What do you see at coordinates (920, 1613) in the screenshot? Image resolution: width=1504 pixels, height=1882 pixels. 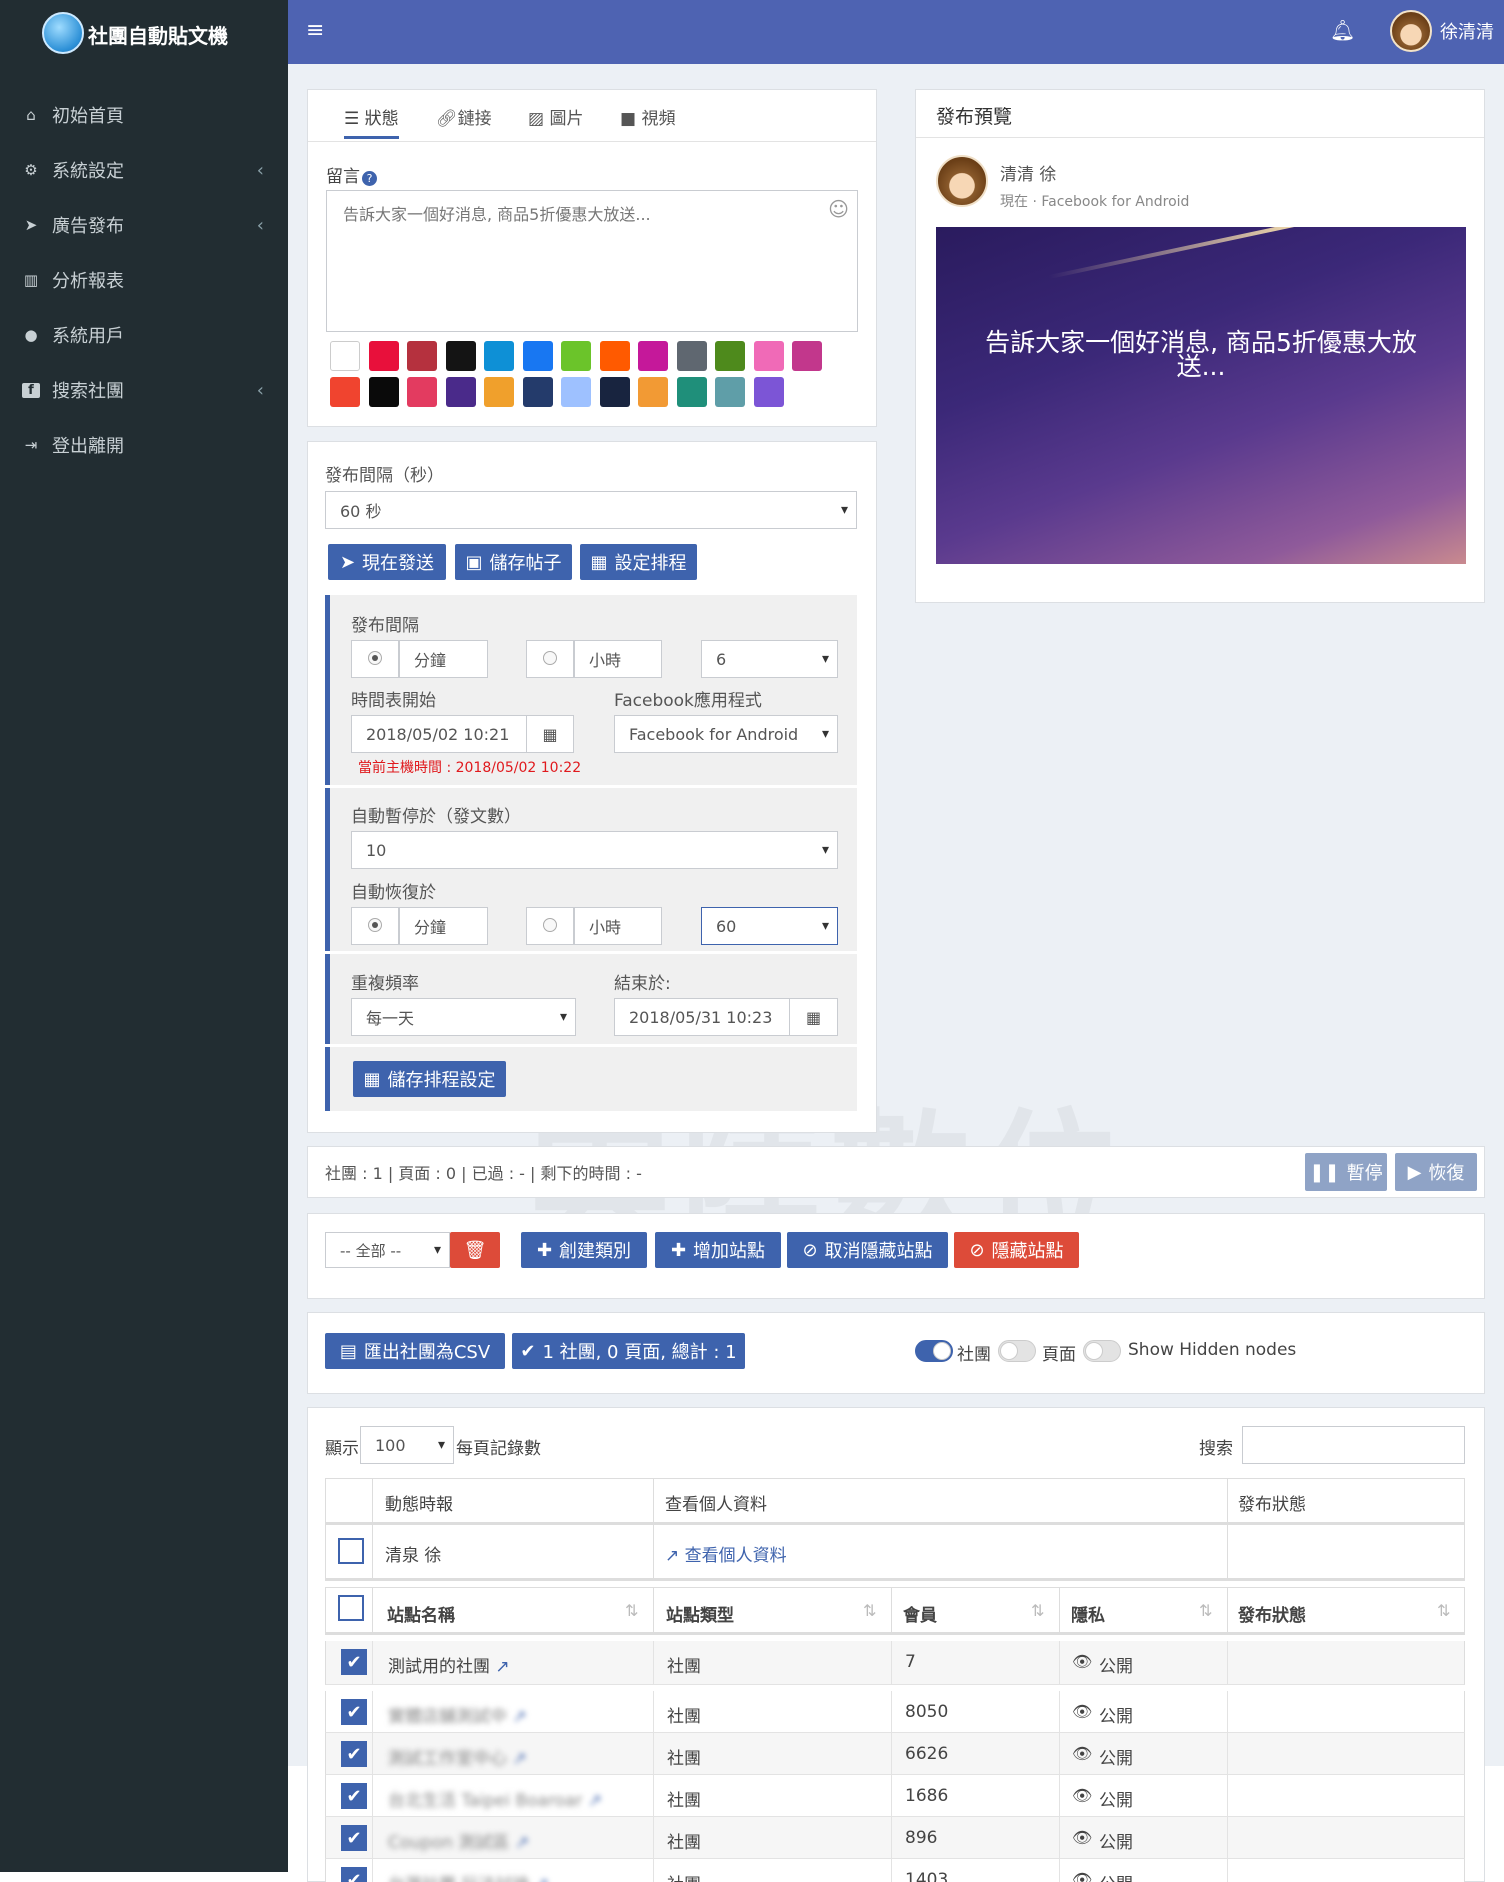 I see `members-header: 會員` at bounding box center [920, 1613].